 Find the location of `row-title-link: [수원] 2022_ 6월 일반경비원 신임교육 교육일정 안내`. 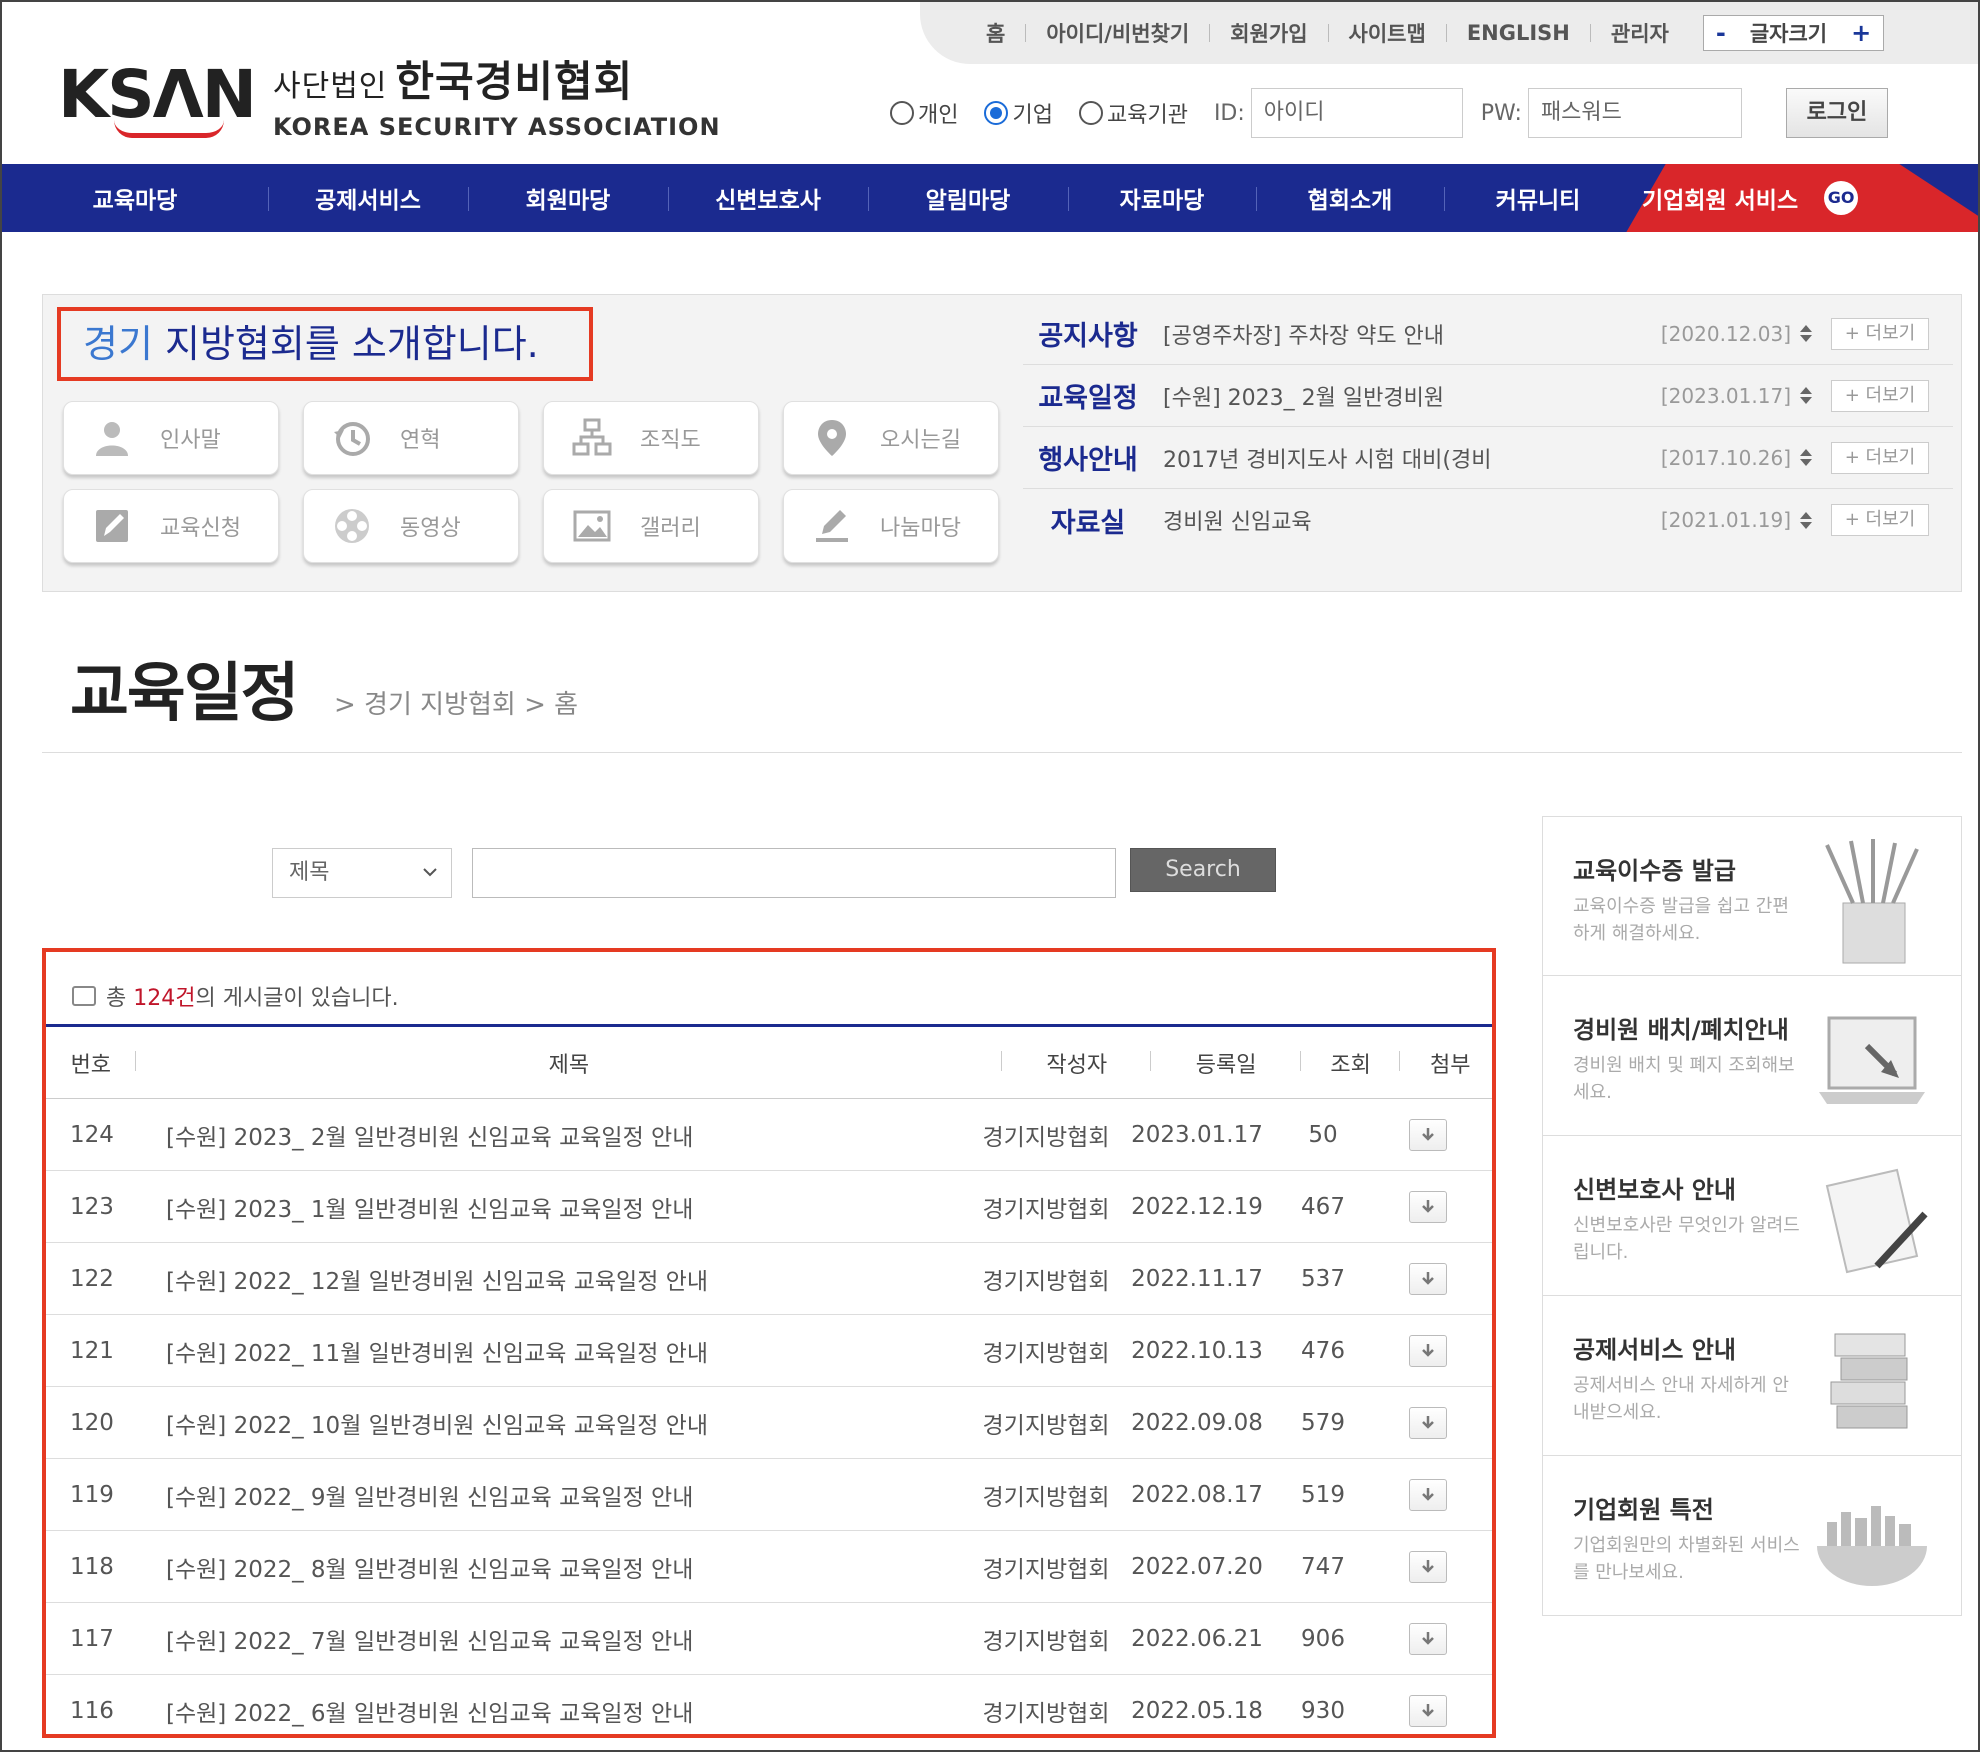

row-title-link: [수원] 2022_ 6월 일반경비원 신임교육 교육일정 안내 is located at coordinates (551, 1711).